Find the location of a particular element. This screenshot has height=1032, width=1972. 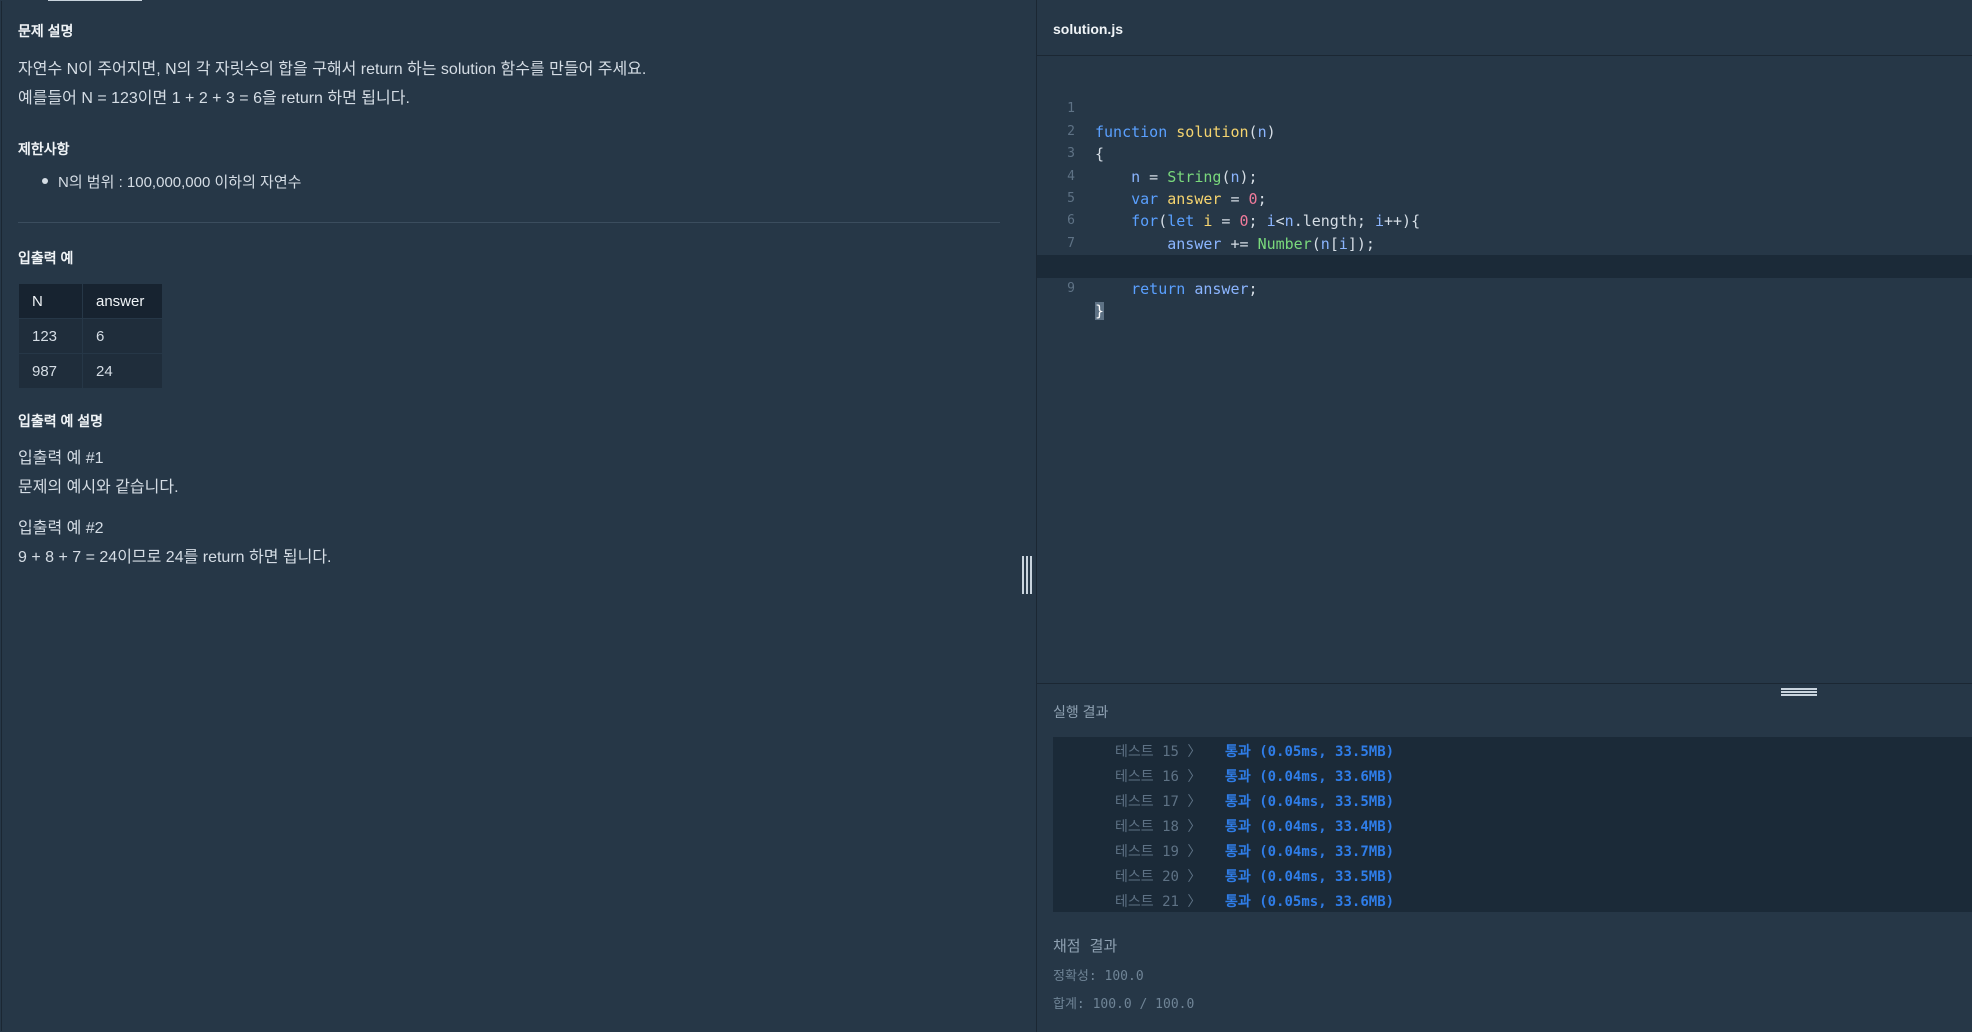

example-2-desc: 9 + 8 + 7 = 24이므로 24를 return 하면 됩니다. is located at coordinates (175, 557).